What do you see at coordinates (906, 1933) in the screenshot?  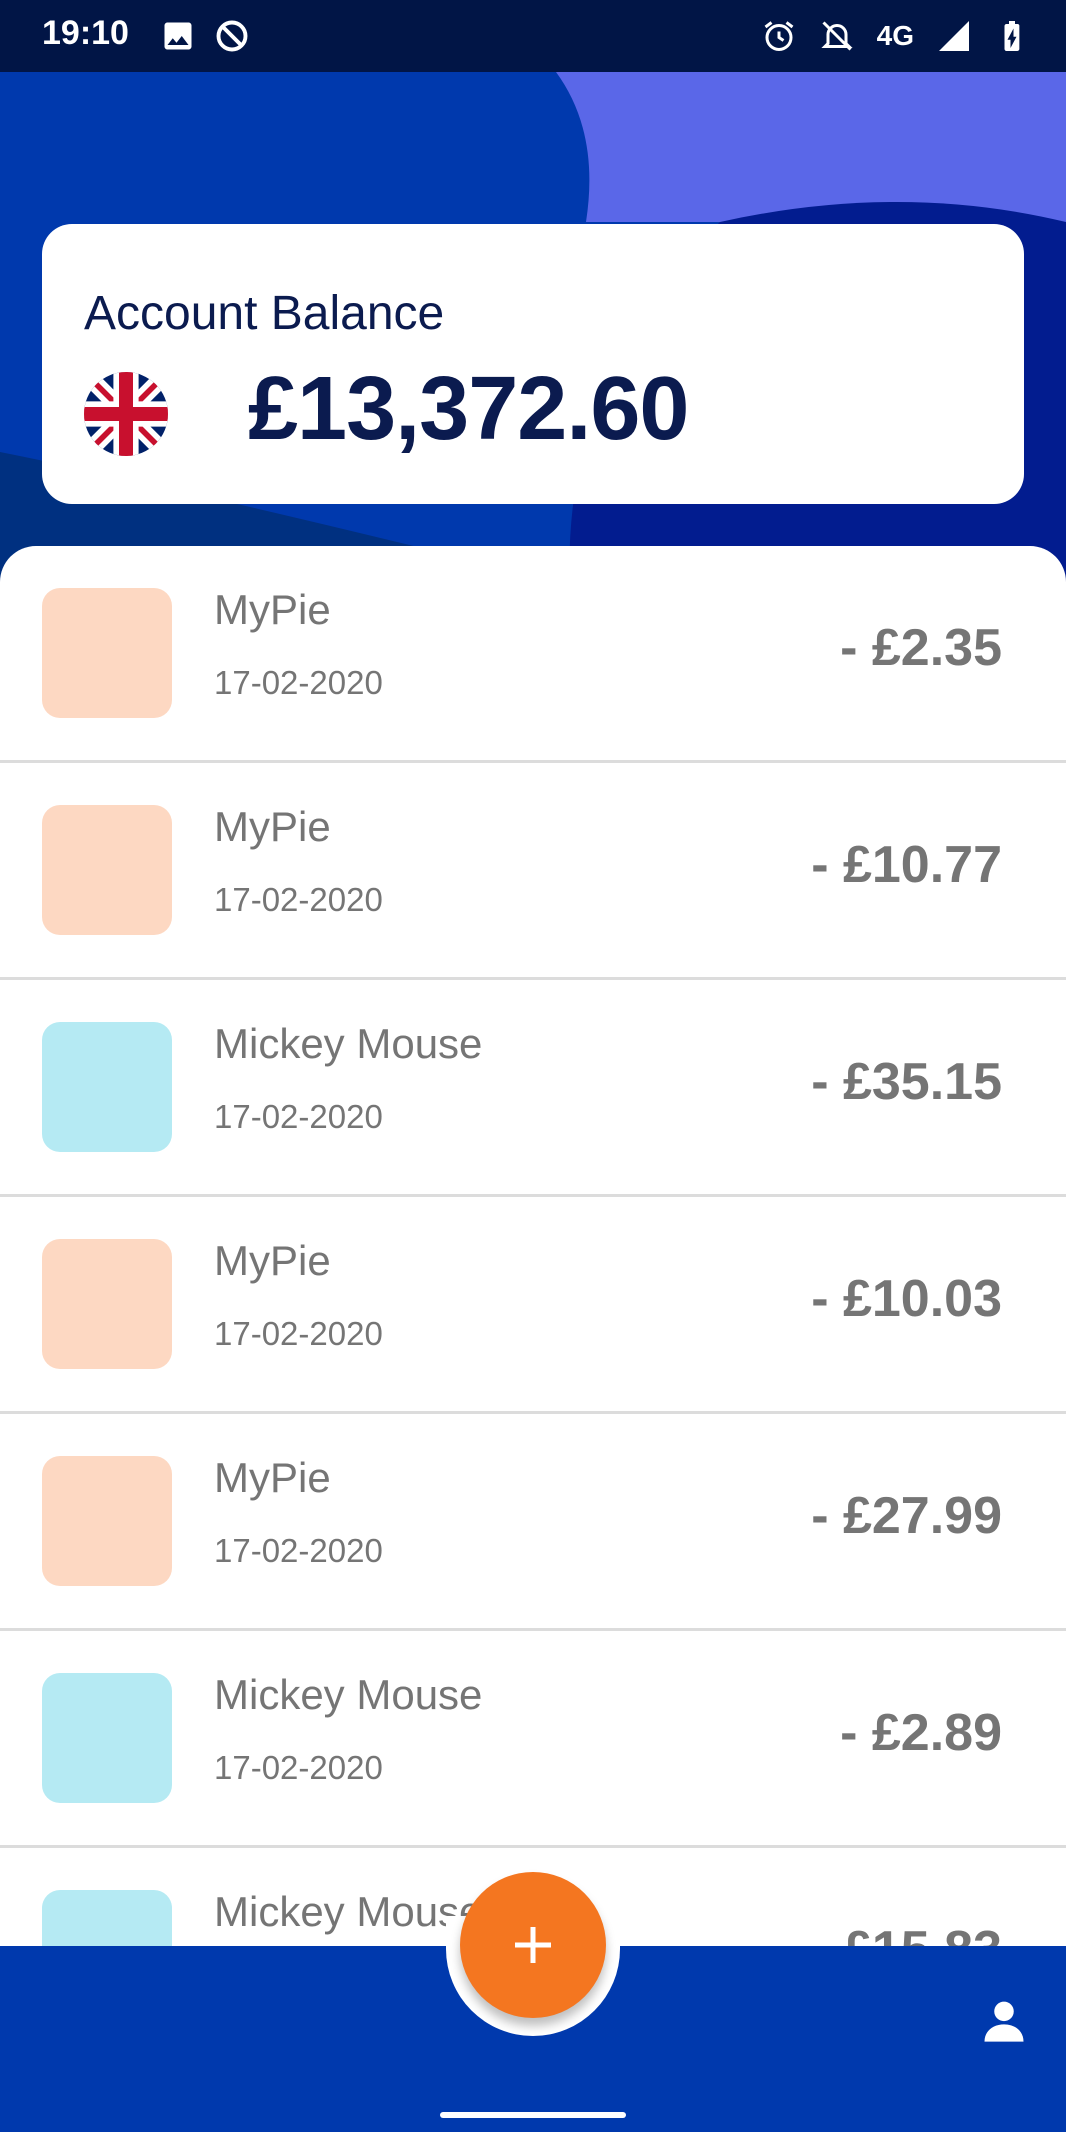 I see `transaction-amount: - £15.83` at bounding box center [906, 1933].